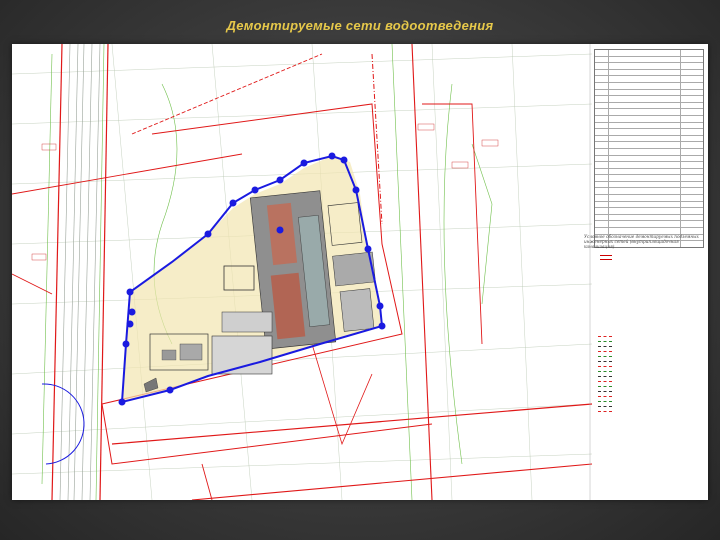  I want to click on demolition-line-swatch, so click(606, 257).